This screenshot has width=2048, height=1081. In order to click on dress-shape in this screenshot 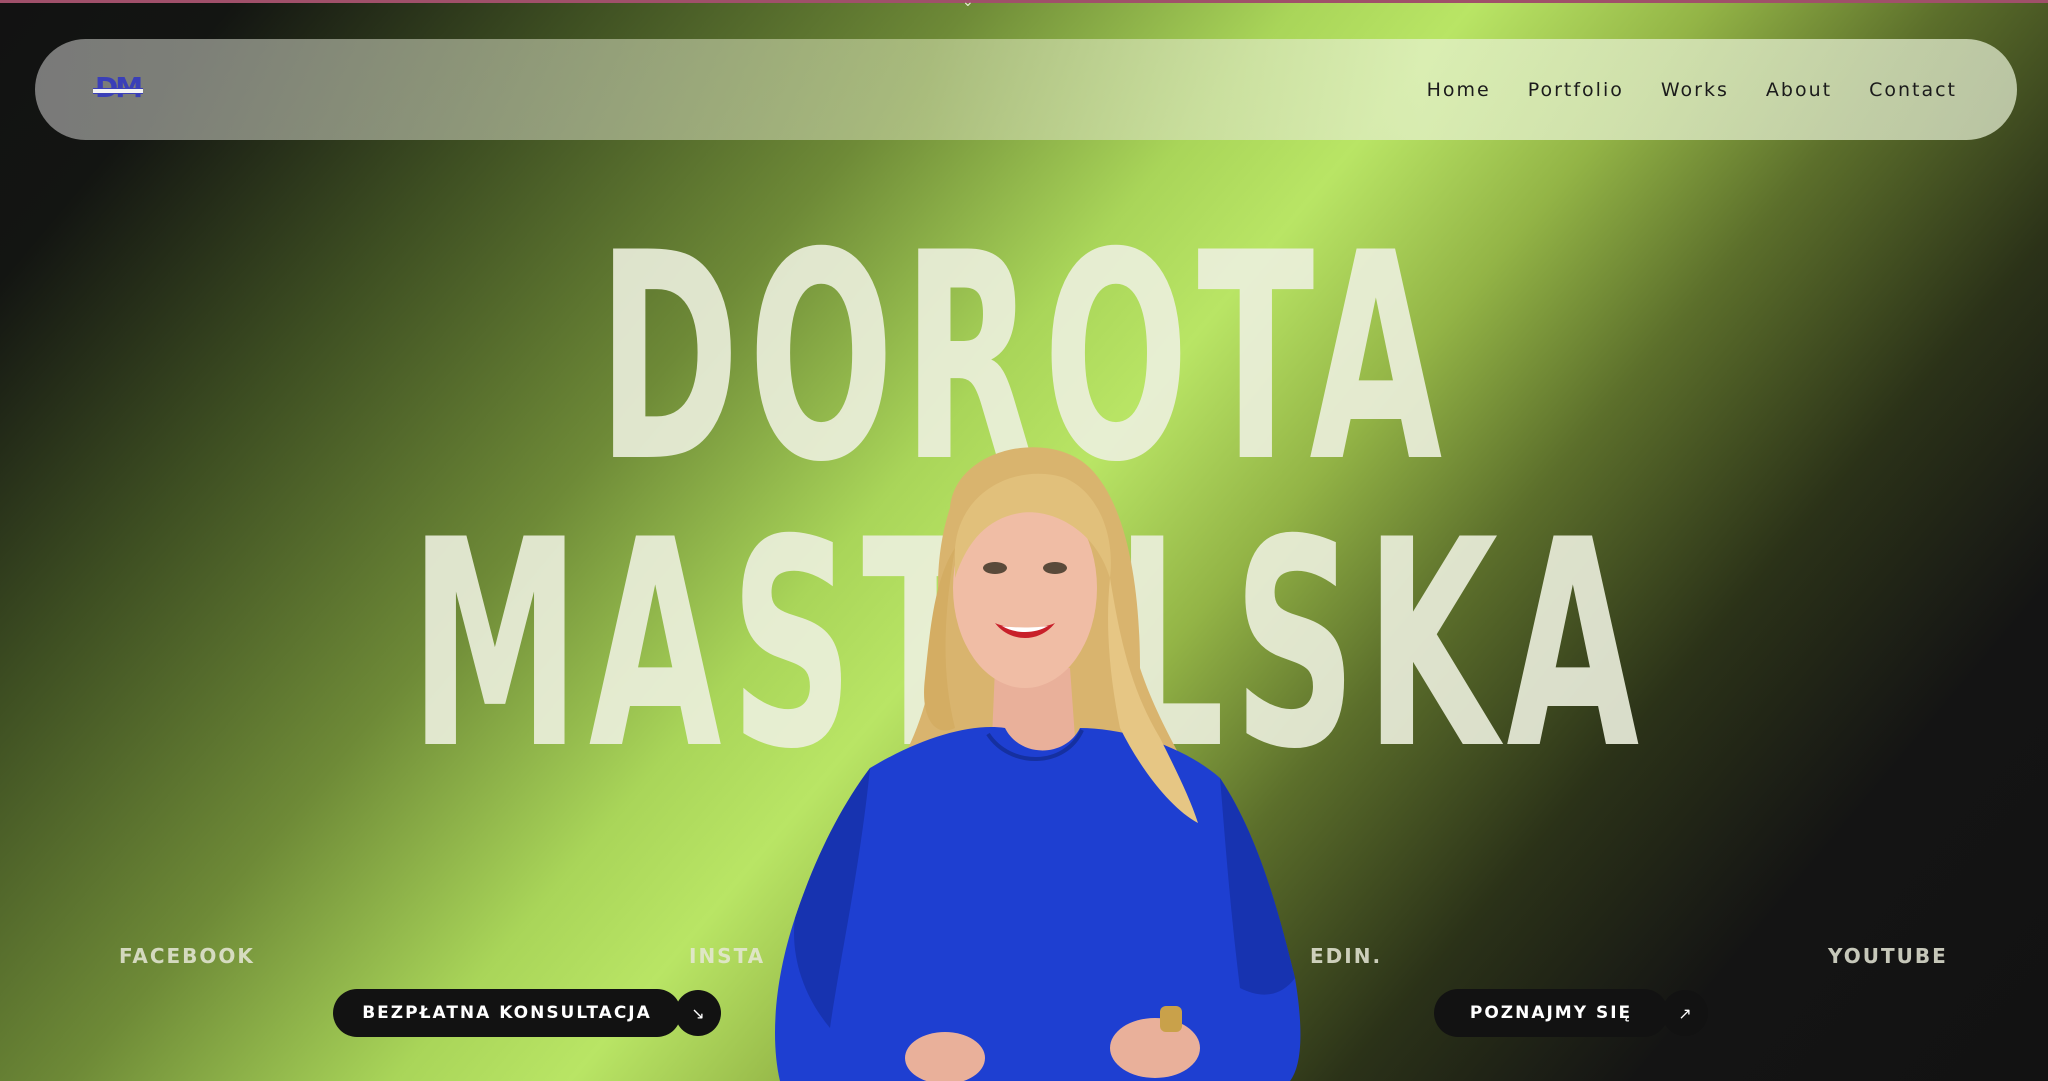, I will do `click(1038, 904)`.